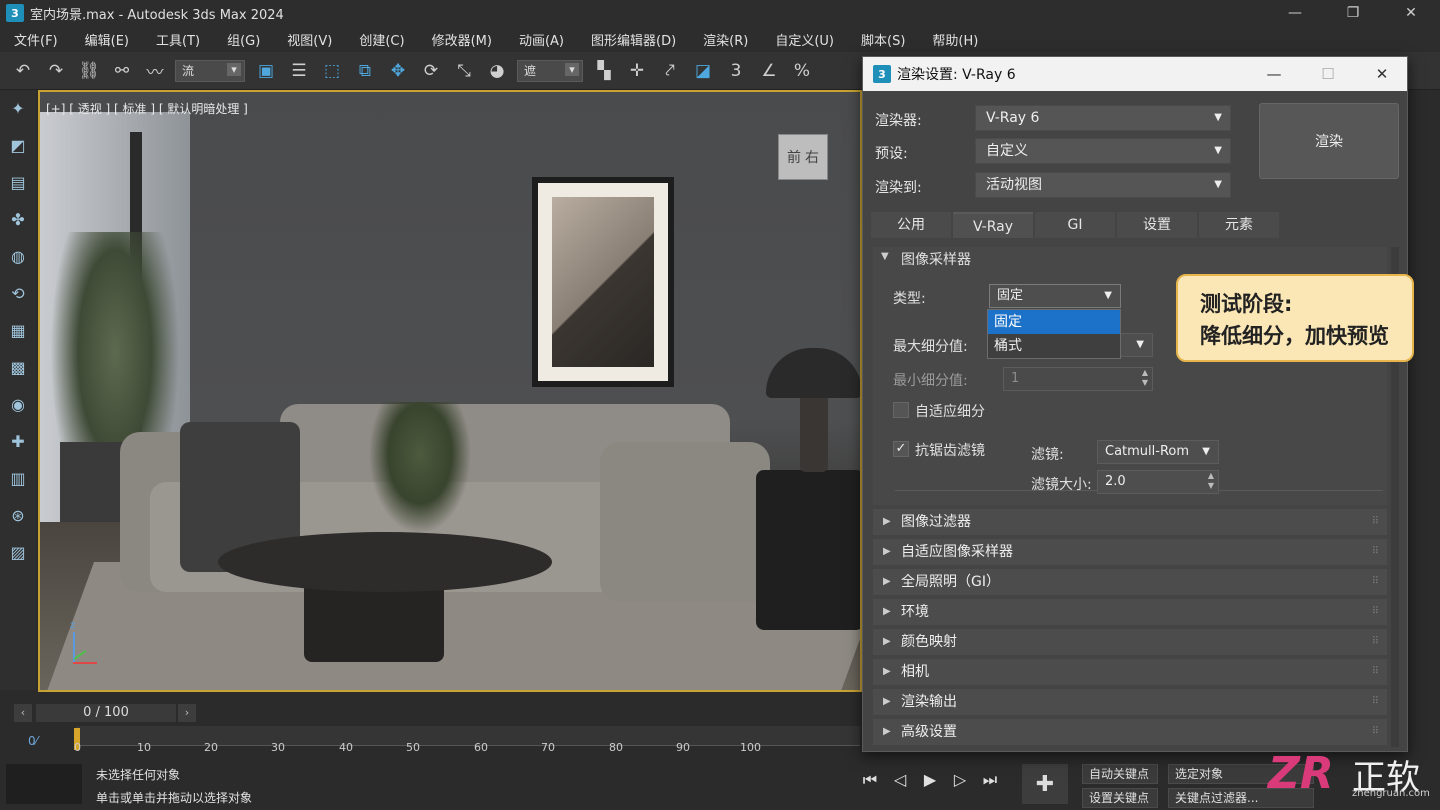 The image size is (1440, 810). What do you see at coordinates (365, 71) in the screenshot?
I see `window-crossing-icon: ⧉` at bounding box center [365, 71].